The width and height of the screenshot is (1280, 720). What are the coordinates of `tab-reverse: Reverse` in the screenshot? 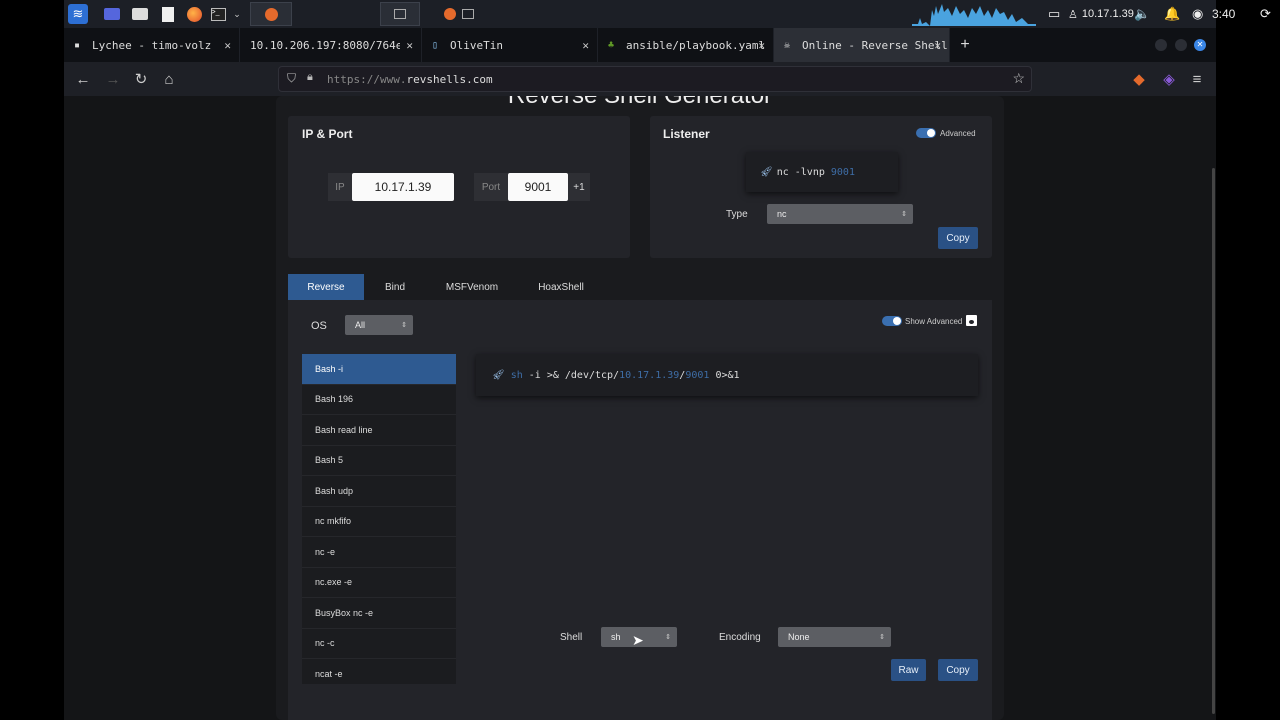 It's located at (326, 287).